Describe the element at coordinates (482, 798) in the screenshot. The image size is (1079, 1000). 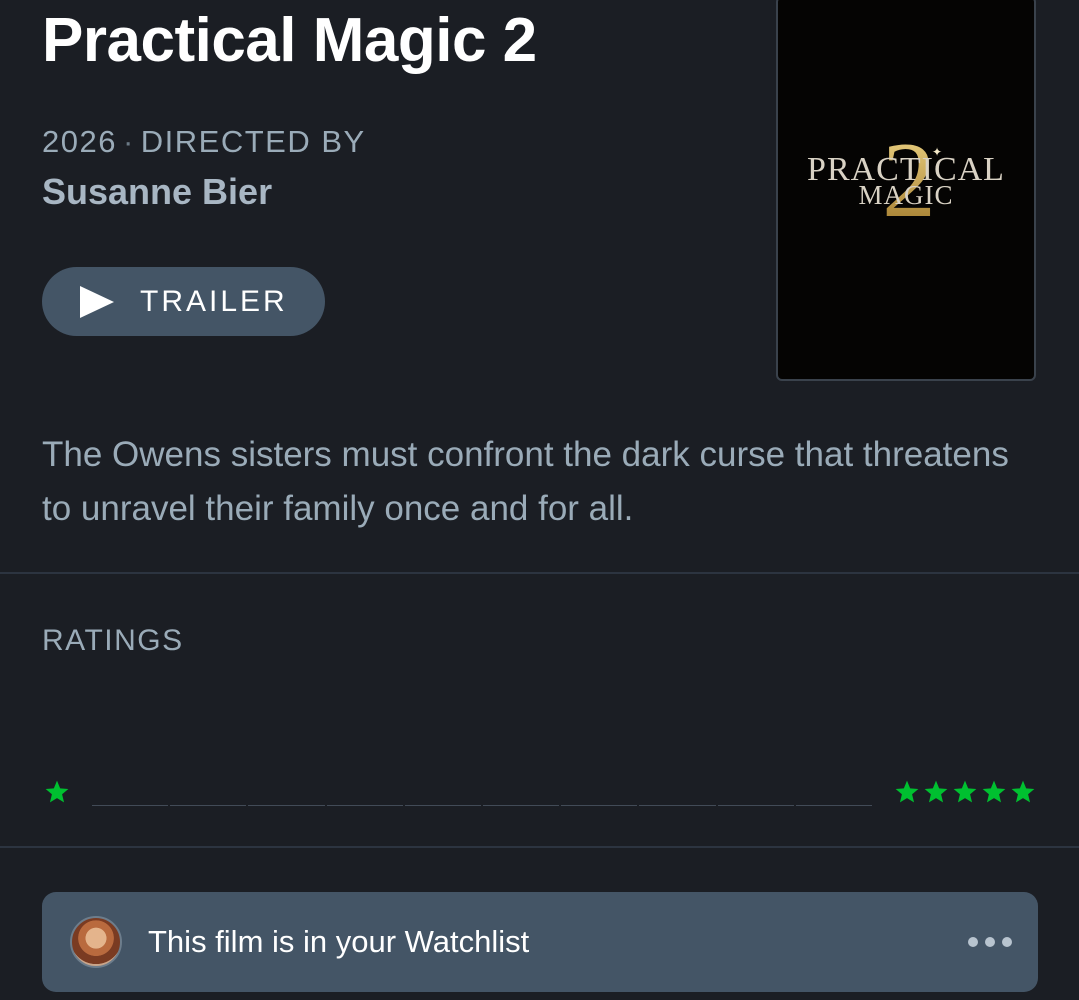
I see `ratings-histogram` at that location.